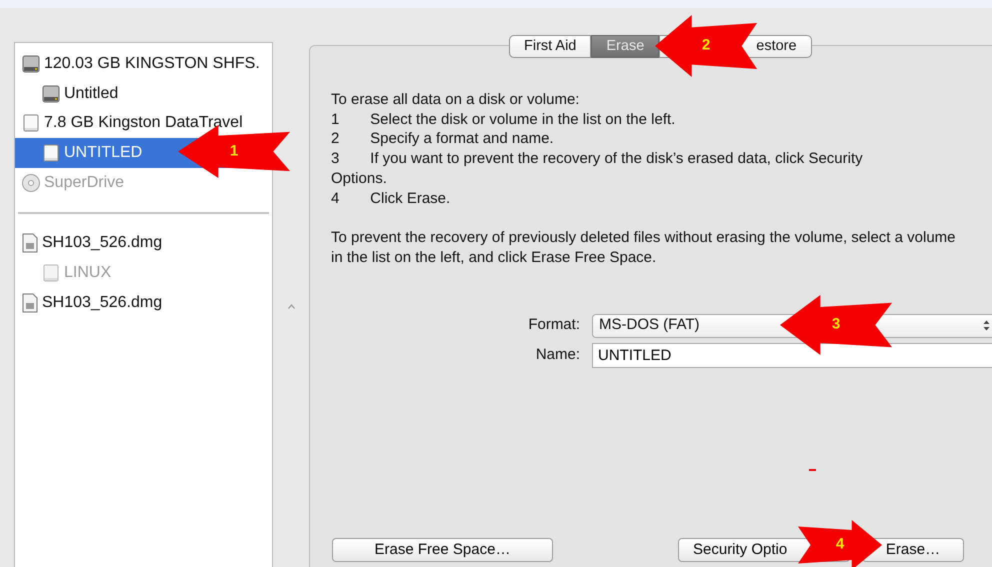 Image resolution: width=992 pixels, height=567 pixels. What do you see at coordinates (623, 139) in the screenshot?
I see `instruction-step: 2 Specify a format and name.` at bounding box center [623, 139].